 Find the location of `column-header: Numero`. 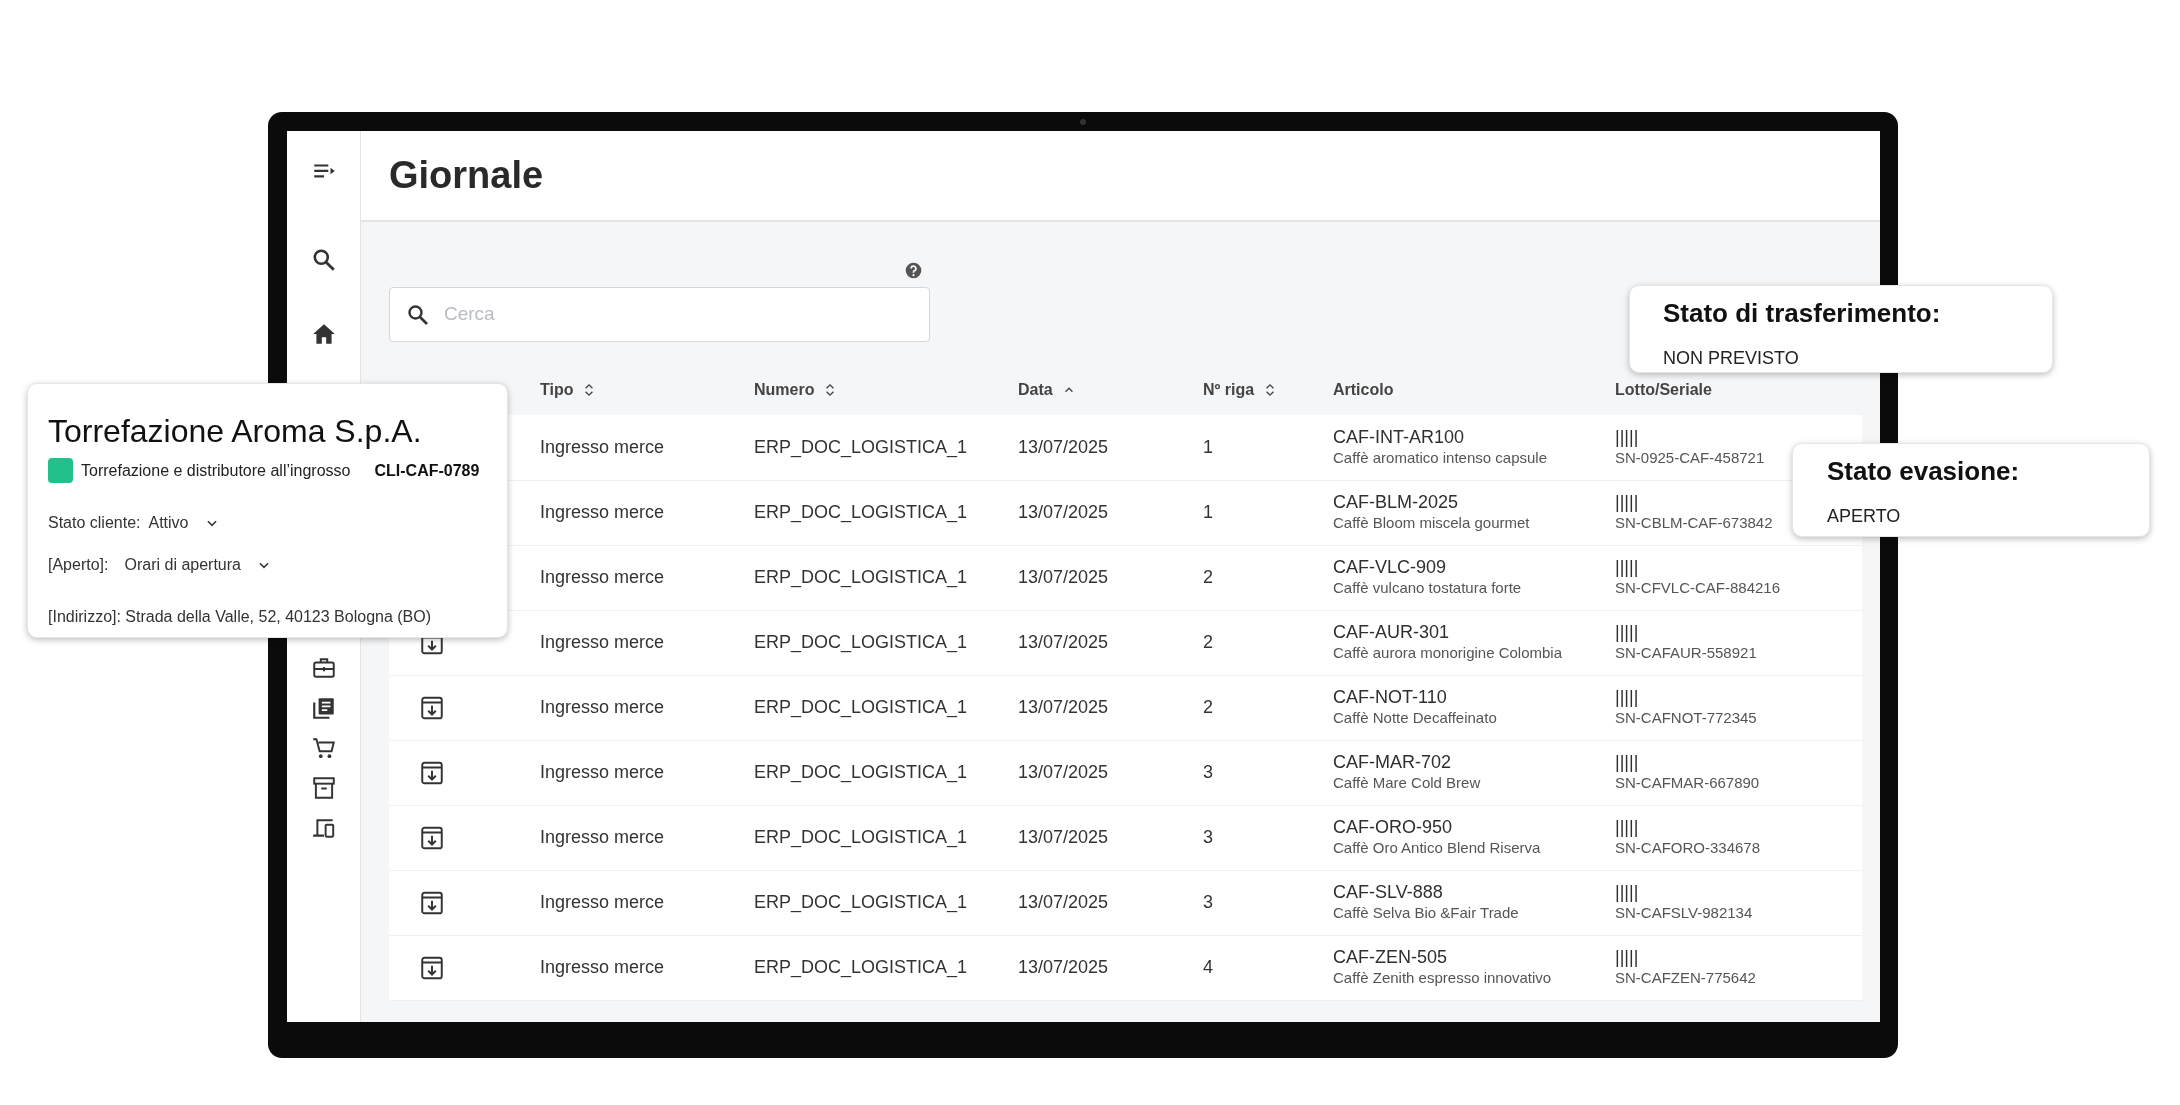

column-header: Numero is located at coordinates (784, 390).